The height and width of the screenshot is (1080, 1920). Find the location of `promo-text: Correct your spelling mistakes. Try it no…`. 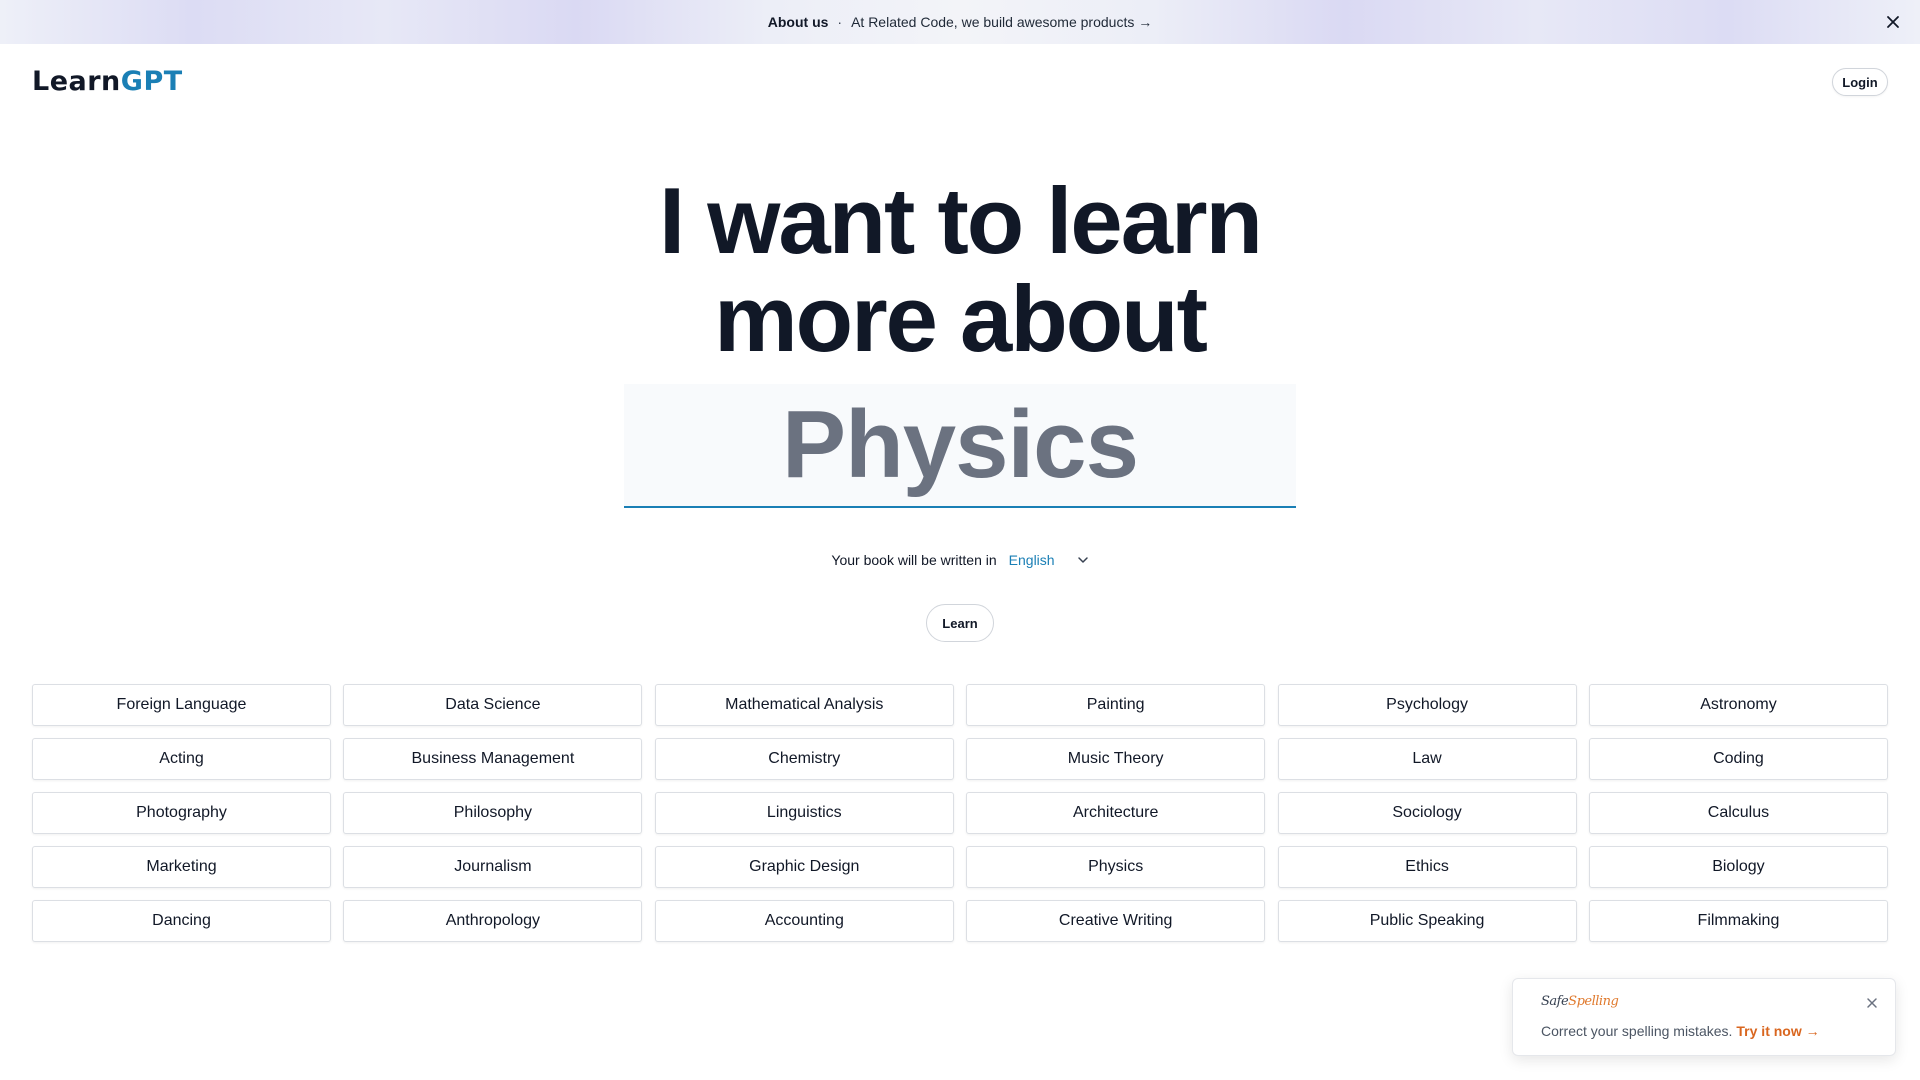

promo-text: Correct your spelling mistakes. Try it no… is located at coordinates (1680, 1031).